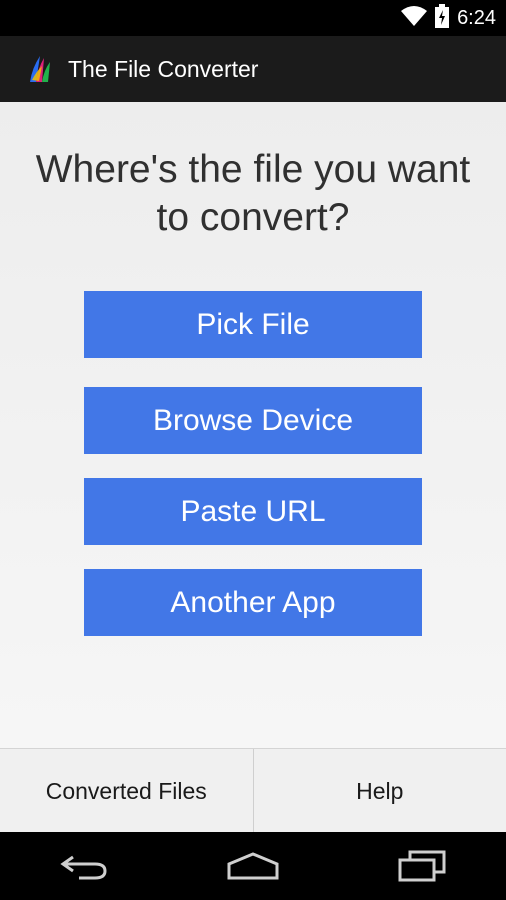 This screenshot has width=506, height=900. I want to click on app-bar: The File Converter, so click(253, 69).